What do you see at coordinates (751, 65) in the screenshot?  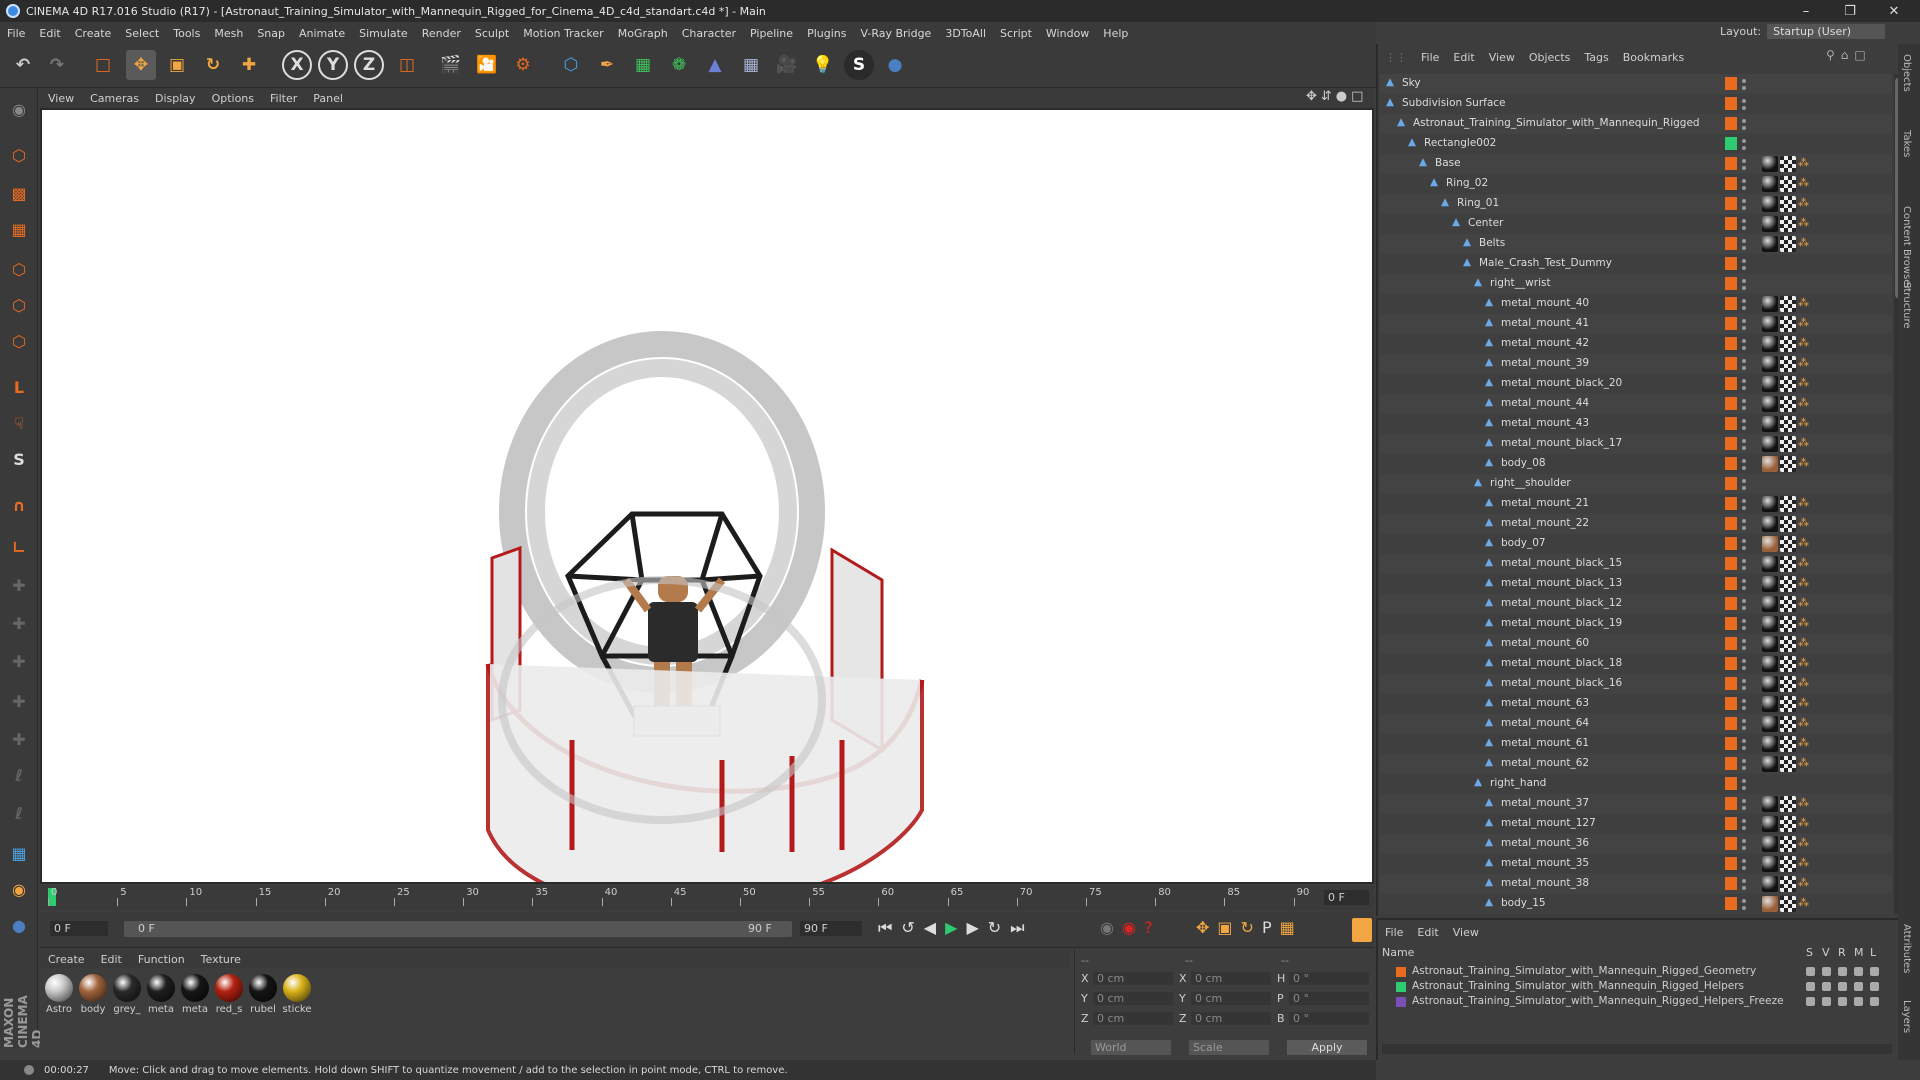 I see `floor-icon: ▦` at bounding box center [751, 65].